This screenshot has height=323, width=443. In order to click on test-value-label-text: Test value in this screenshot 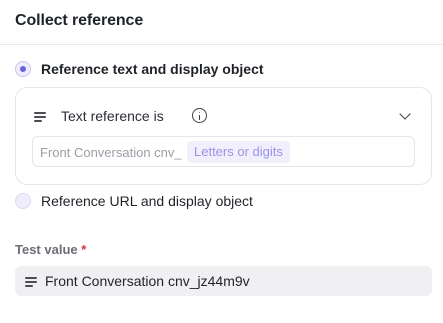, I will do `click(46, 249)`.